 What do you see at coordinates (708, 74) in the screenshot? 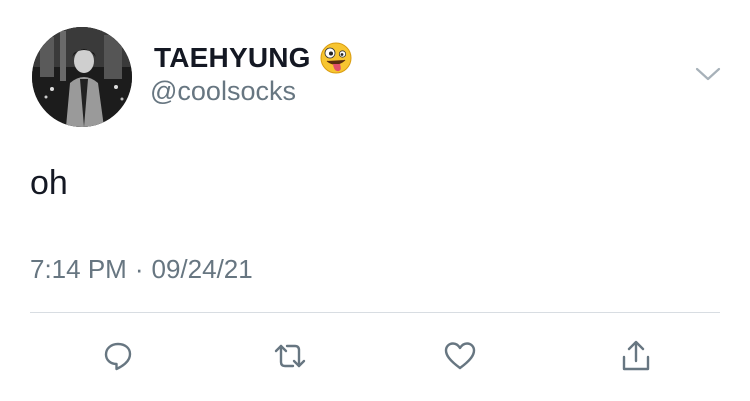
I see `chevron-down-icon` at bounding box center [708, 74].